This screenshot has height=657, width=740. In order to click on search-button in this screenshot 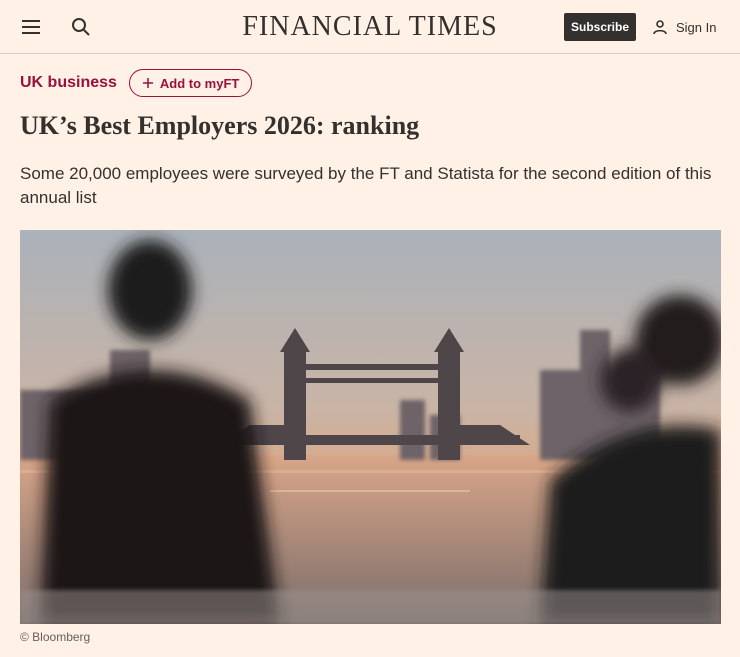, I will do `click(81, 27)`.